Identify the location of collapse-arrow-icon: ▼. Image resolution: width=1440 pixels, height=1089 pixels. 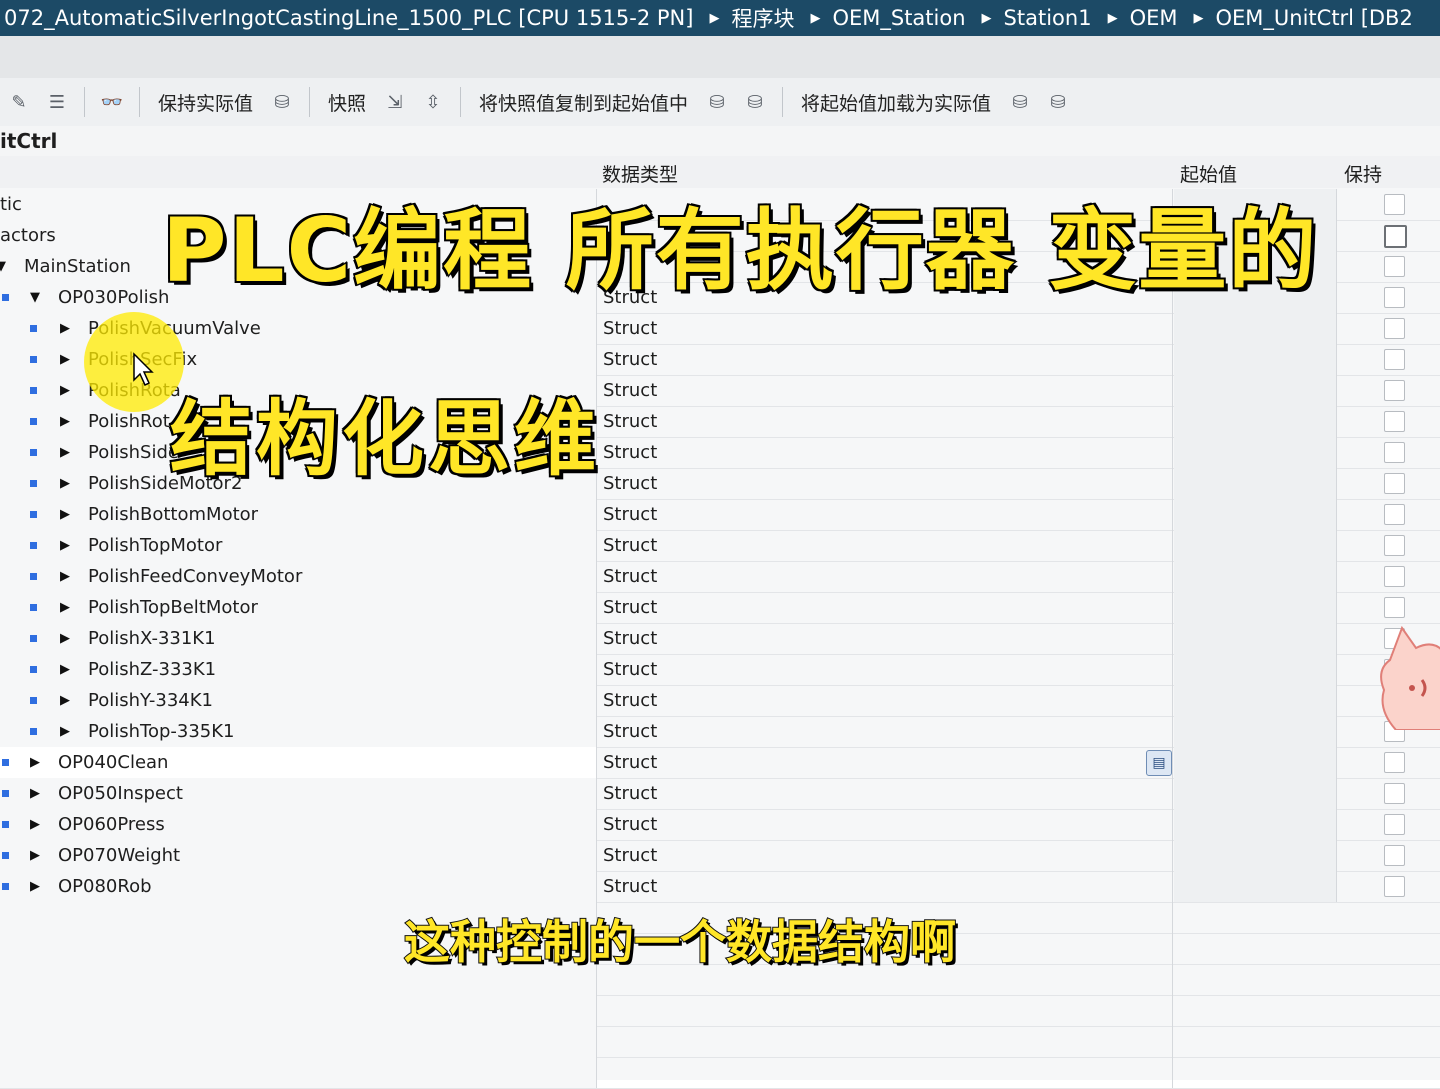
(35, 297).